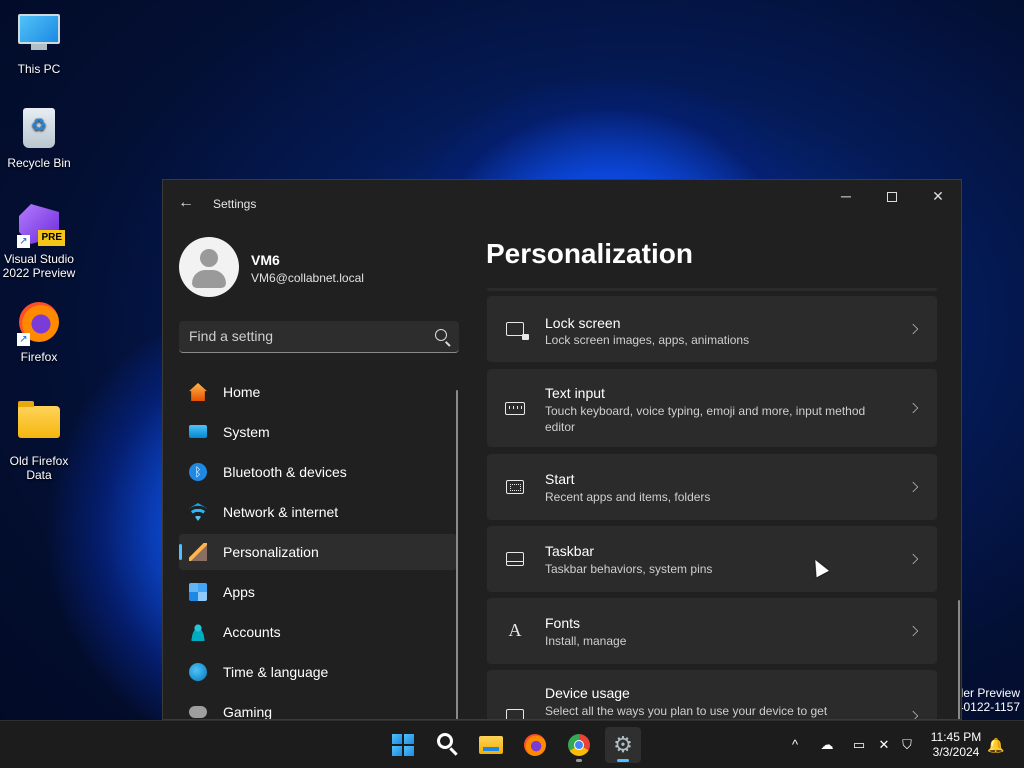 The image size is (1024, 768). I want to click on card-title: Text input, so click(575, 393).